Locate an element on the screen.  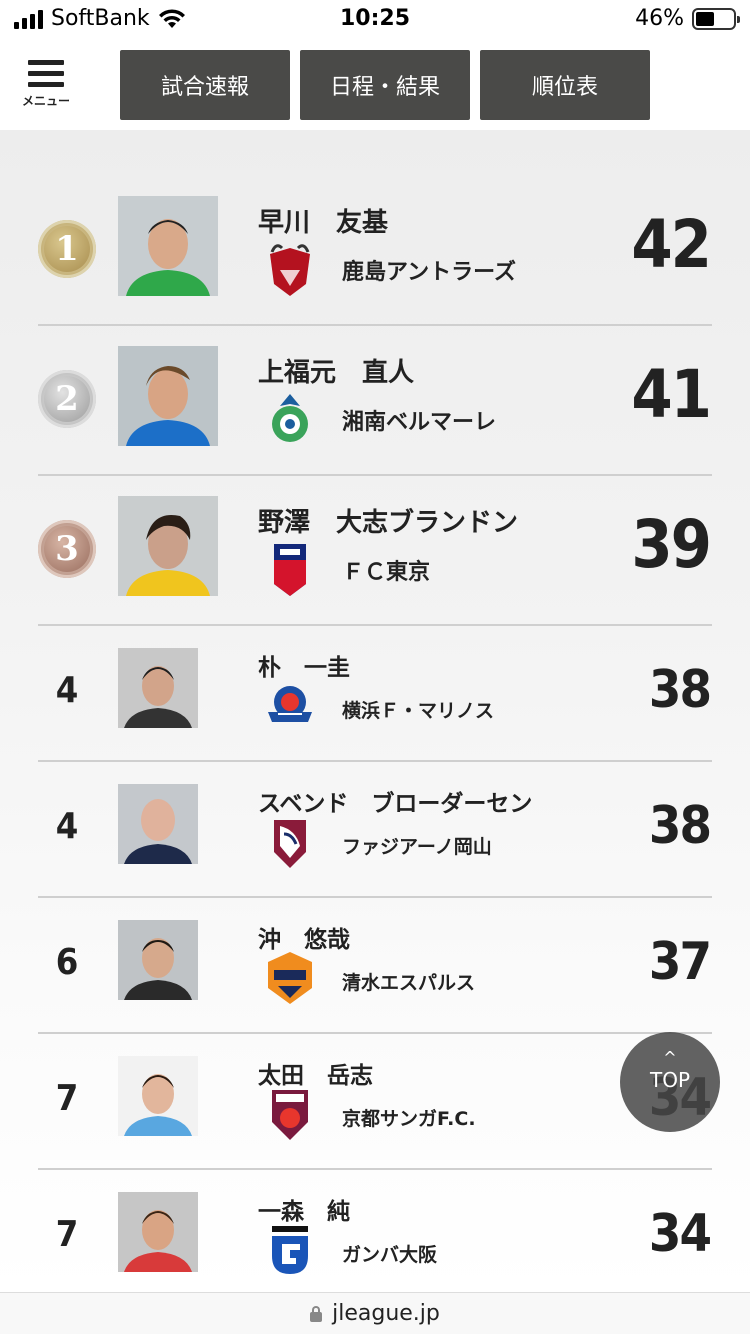
kashima-antlers-logo is located at coordinates (290, 270).